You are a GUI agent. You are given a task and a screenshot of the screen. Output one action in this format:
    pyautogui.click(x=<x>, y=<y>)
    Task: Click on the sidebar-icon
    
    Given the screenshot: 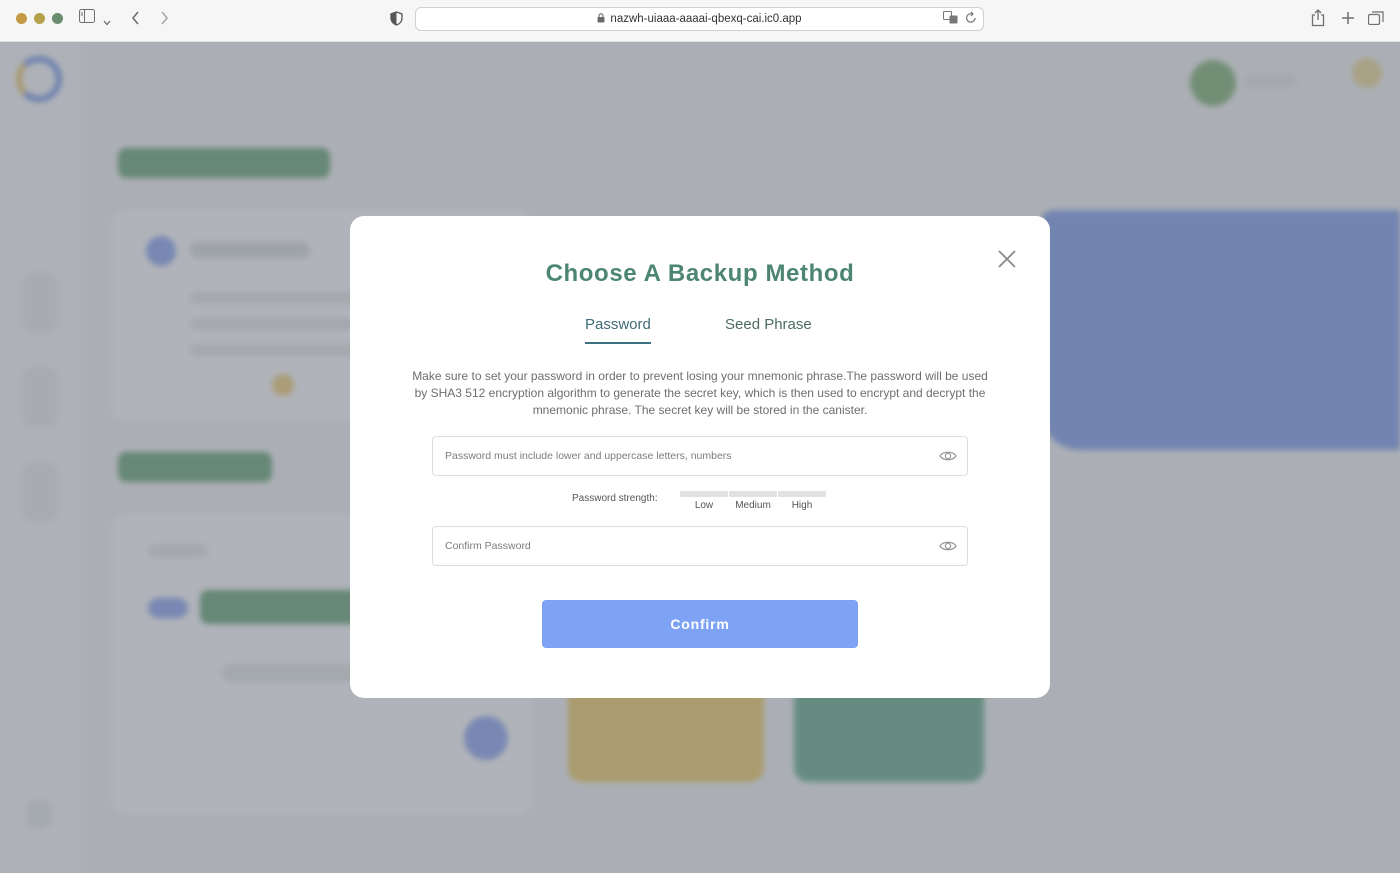 What is the action you would take?
    pyautogui.click(x=87, y=19)
    